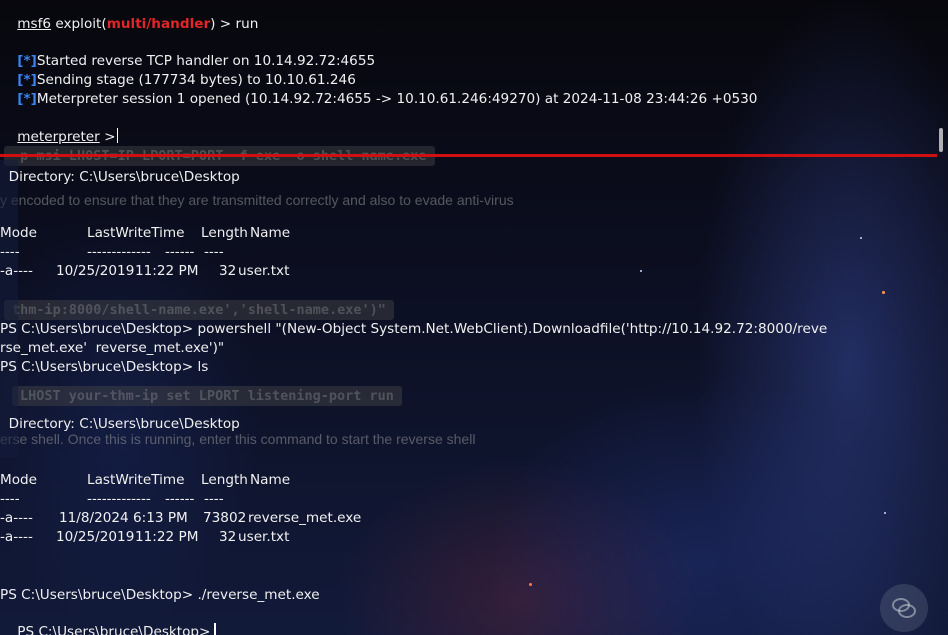 The width and height of the screenshot is (948, 635). I want to click on msf-prompt-middle: exploit(, so click(79, 24).